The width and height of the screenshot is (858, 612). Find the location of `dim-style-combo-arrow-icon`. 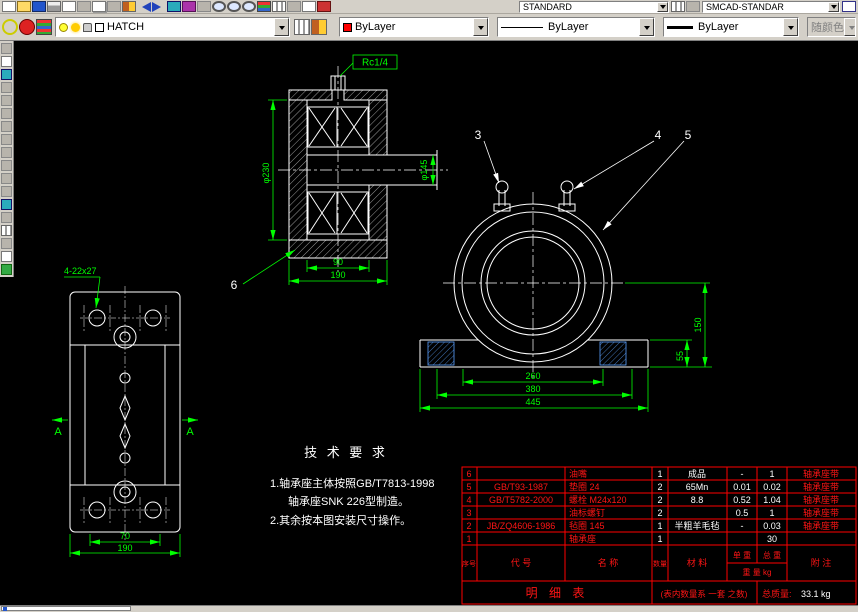

dim-style-combo-arrow-icon is located at coordinates (662, 6).